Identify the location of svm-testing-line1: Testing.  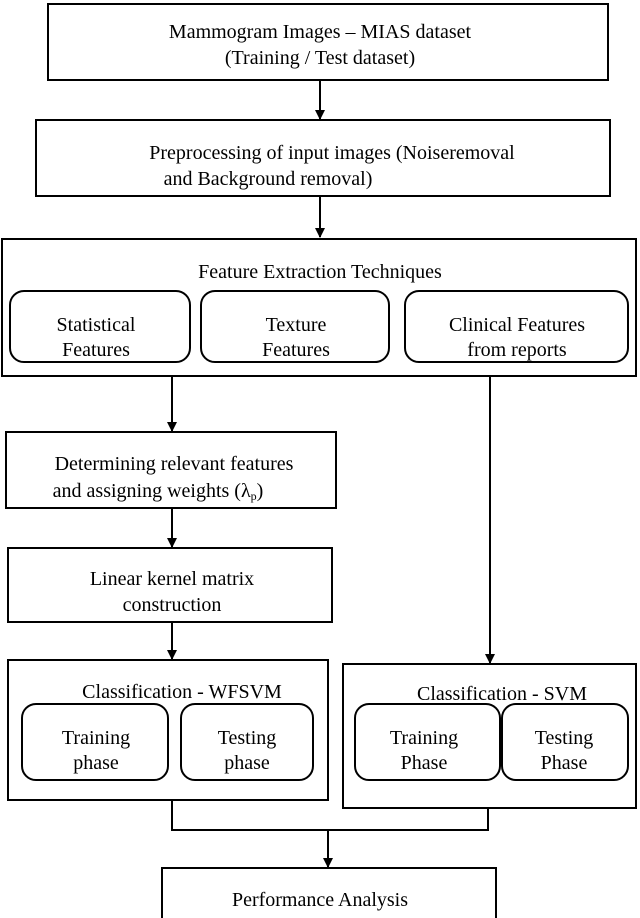
(564, 738).